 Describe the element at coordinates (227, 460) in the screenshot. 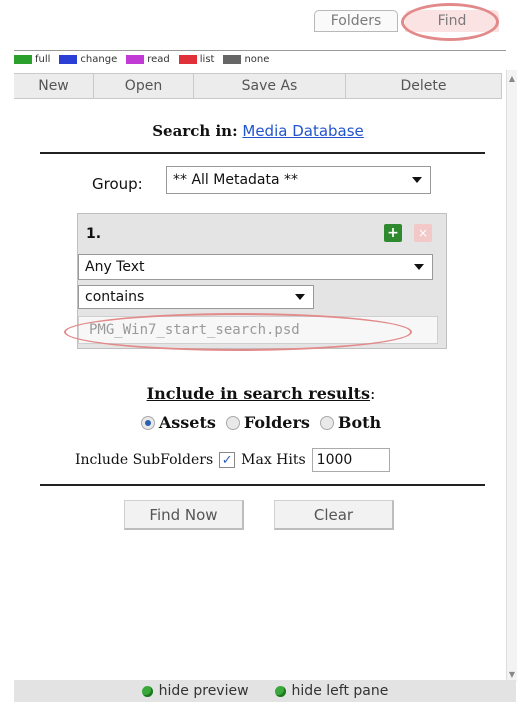

I see `include-subfolders-checkbox: ✓` at that location.